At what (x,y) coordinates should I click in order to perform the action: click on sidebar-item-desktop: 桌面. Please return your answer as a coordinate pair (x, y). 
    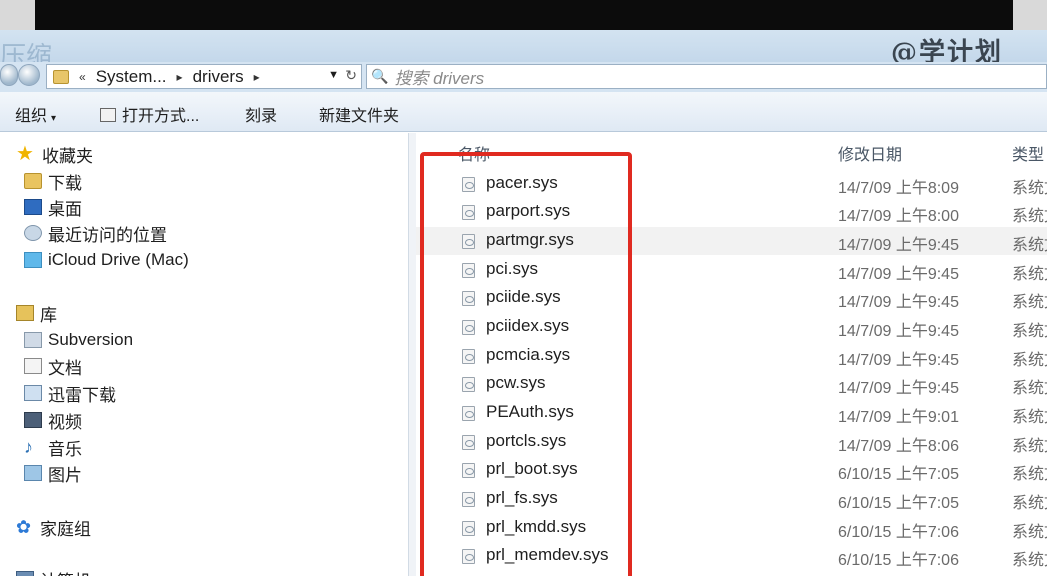
    Looking at the image, I should click on (53, 207).